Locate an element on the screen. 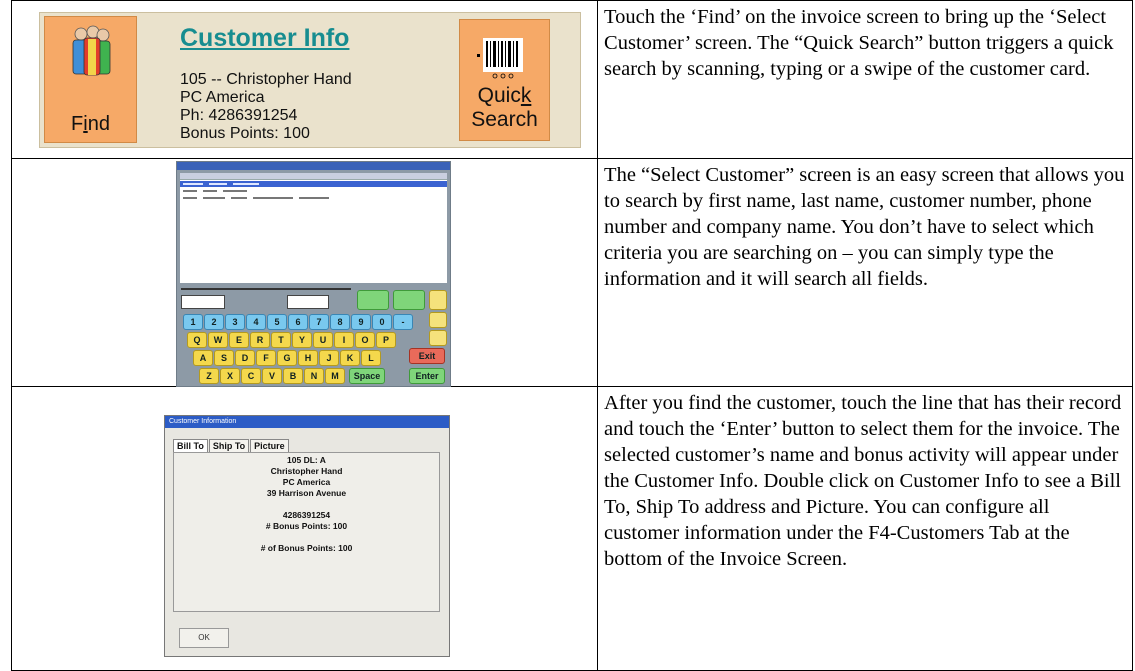 The width and height of the screenshot is (1135, 671). results-header is located at coordinates (313, 176).